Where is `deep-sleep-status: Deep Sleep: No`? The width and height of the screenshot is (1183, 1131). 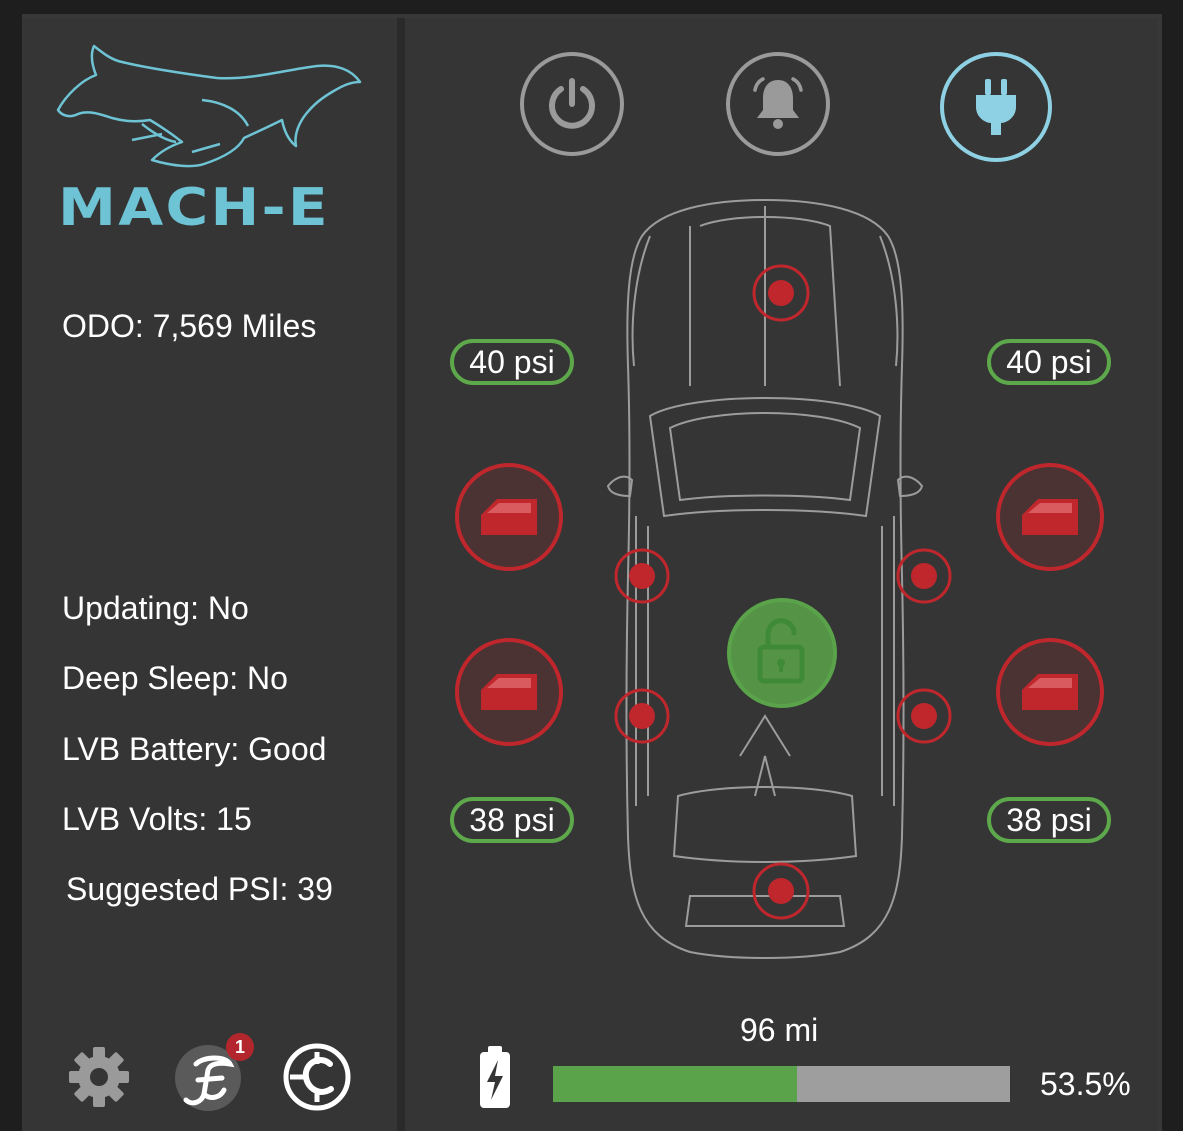
deep-sleep-status: Deep Sleep: No is located at coordinates (175, 678).